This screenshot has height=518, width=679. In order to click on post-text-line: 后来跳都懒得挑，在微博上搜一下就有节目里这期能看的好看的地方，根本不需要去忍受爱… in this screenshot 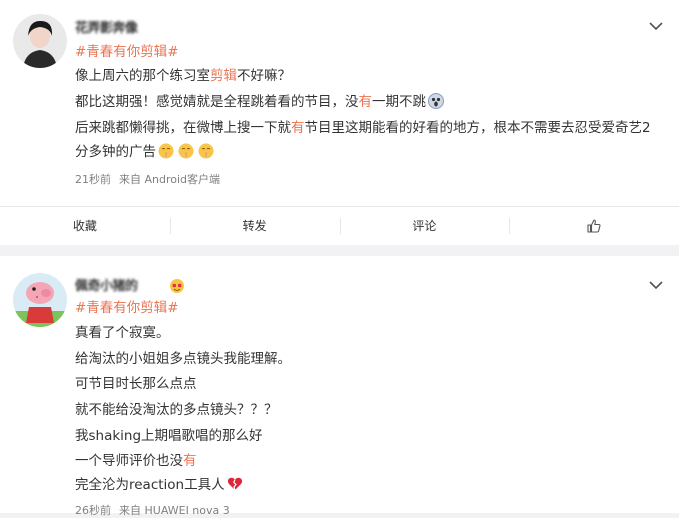, I will do `click(363, 128)`.